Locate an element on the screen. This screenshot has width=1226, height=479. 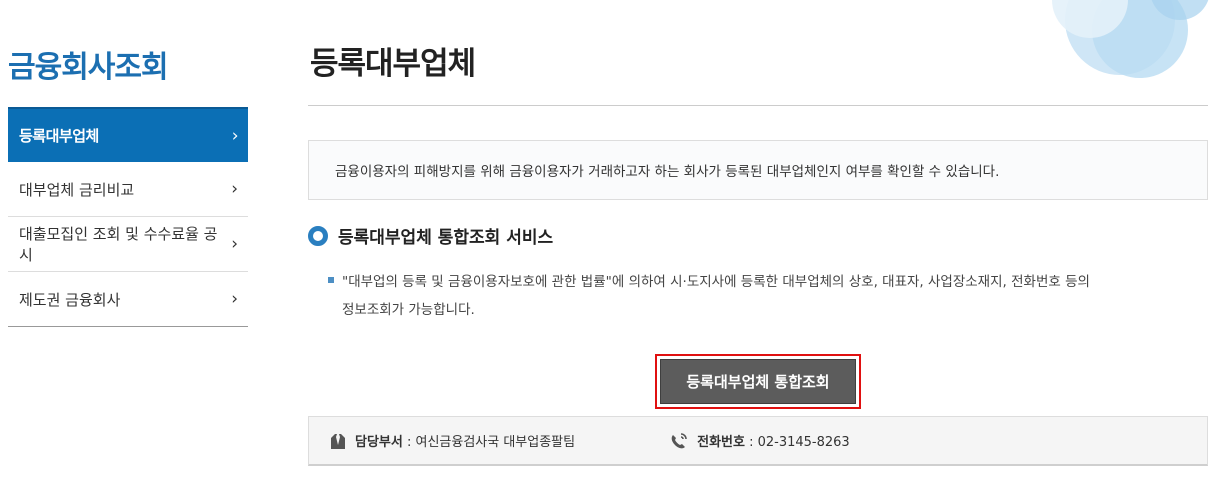
sidebar-item-label: 등록대부업체 is located at coordinates (59, 136).